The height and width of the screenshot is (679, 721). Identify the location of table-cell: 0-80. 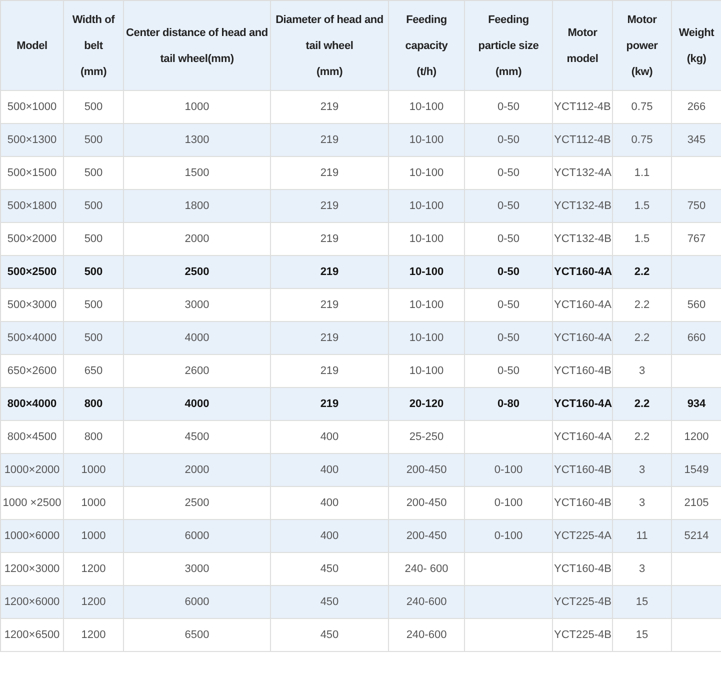
(508, 404).